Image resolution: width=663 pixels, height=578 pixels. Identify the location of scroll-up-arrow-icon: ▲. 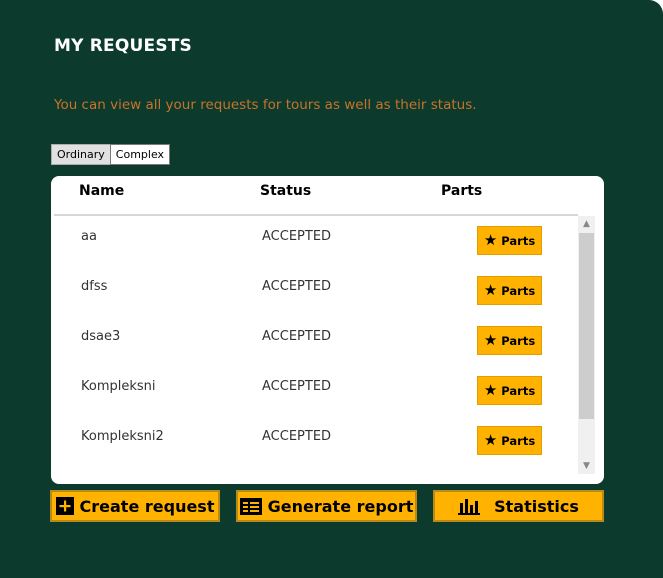
(586, 224).